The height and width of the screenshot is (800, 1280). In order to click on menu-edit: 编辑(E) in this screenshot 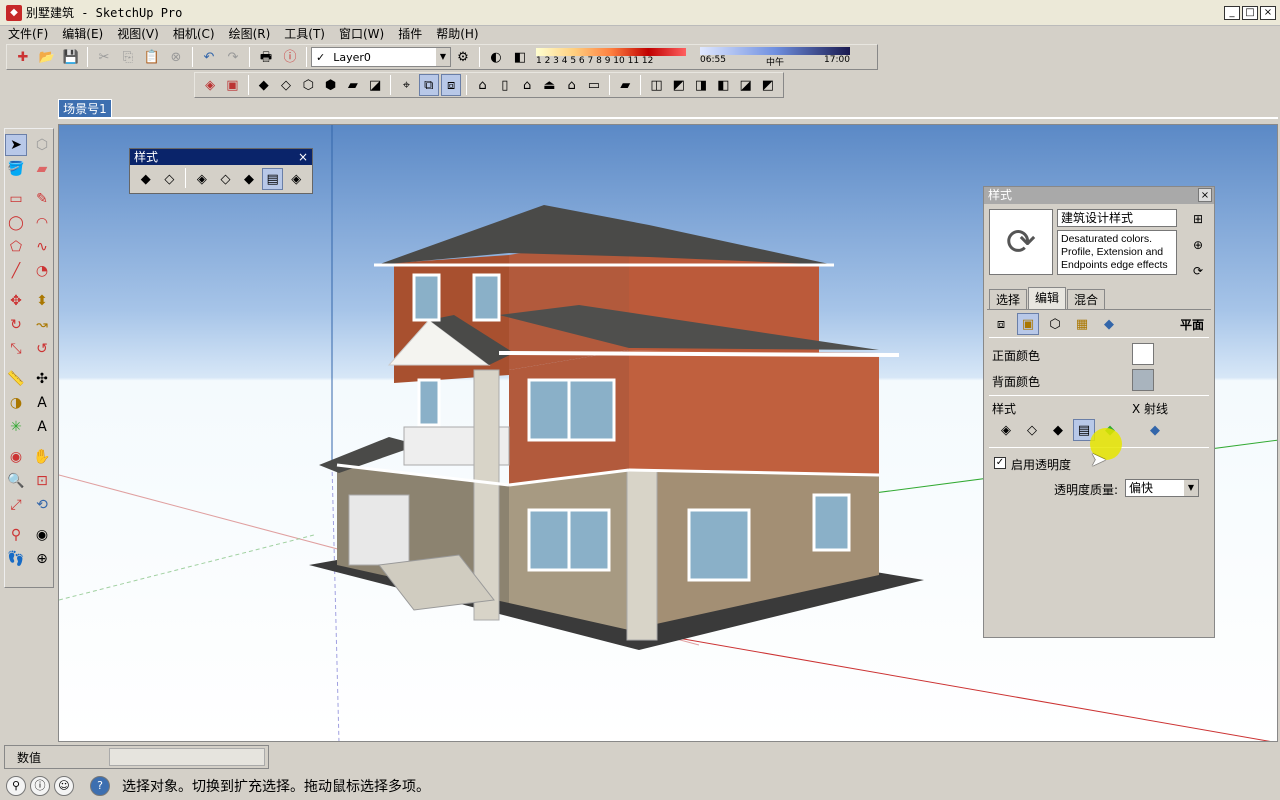, I will do `click(82, 34)`.